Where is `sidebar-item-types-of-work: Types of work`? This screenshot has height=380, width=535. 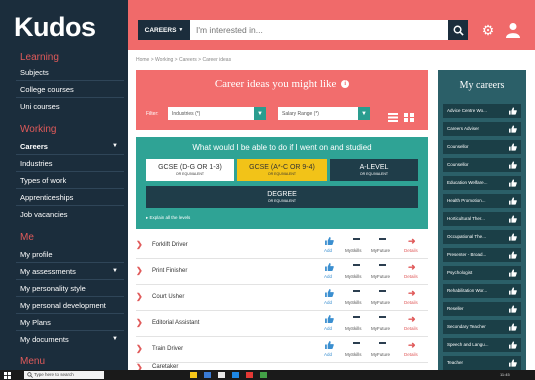
sidebar-item-types-of-work: Types of work is located at coordinates (72, 180).